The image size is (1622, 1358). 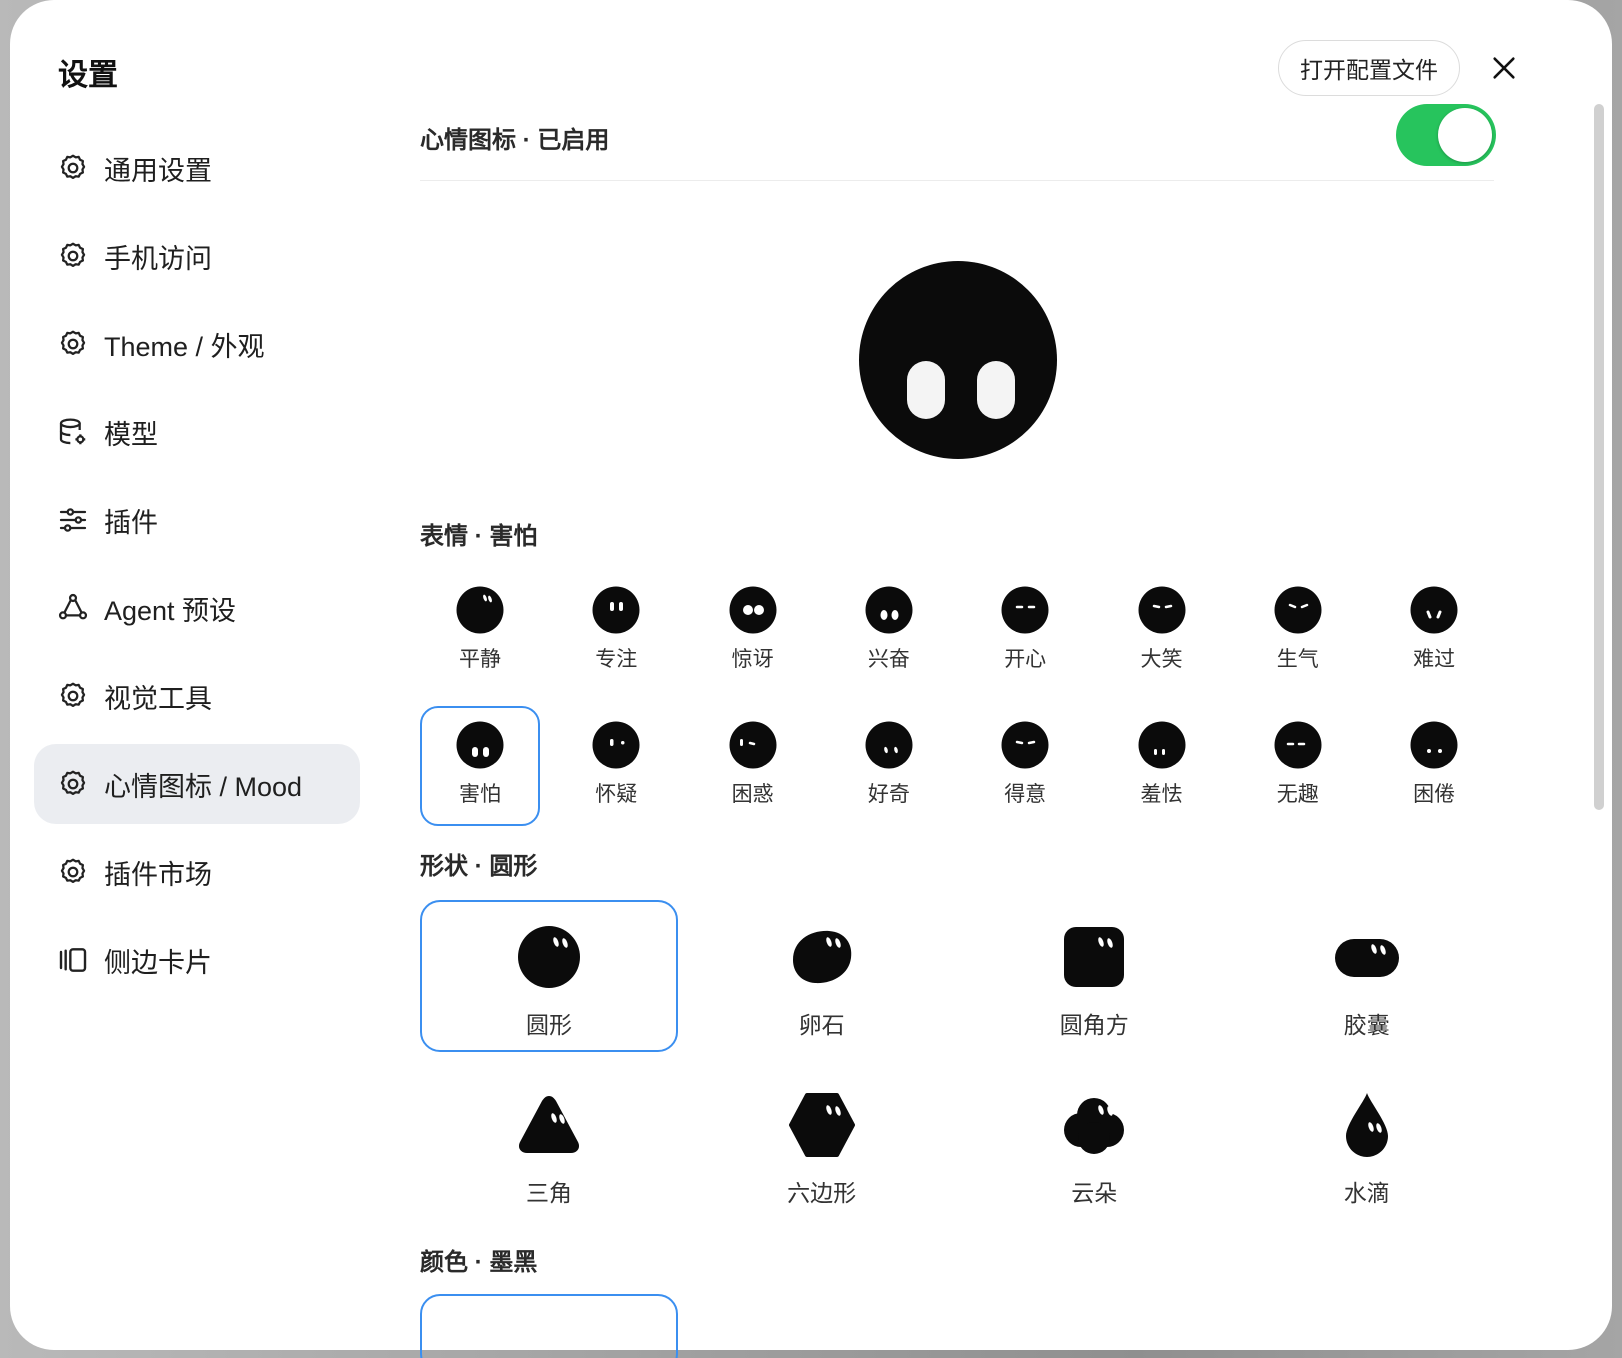 What do you see at coordinates (480, 766) in the screenshot?
I see `expression-option: 害怕` at bounding box center [480, 766].